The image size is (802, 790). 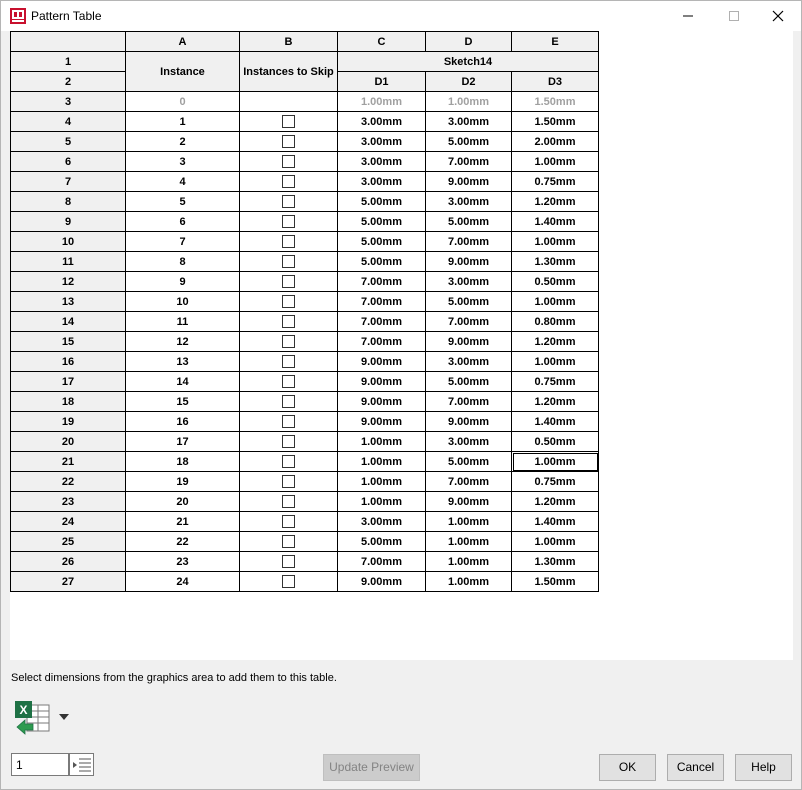 I want to click on instance-cell: 24, so click(x=182, y=581).